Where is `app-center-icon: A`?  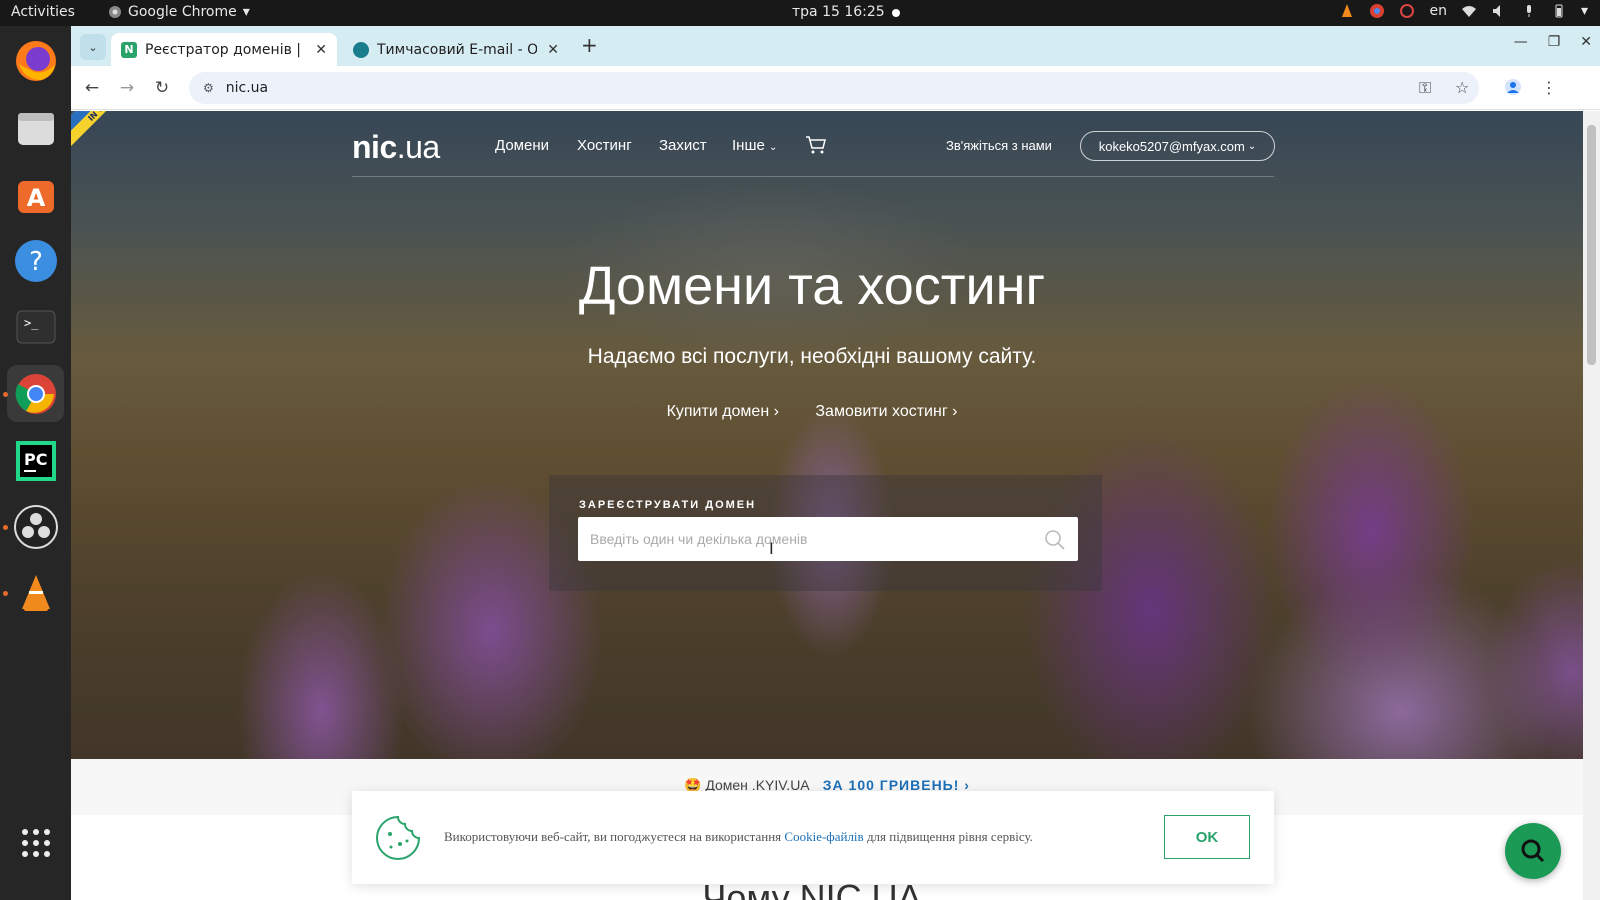
app-center-icon: A is located at coordinates (35, 196).